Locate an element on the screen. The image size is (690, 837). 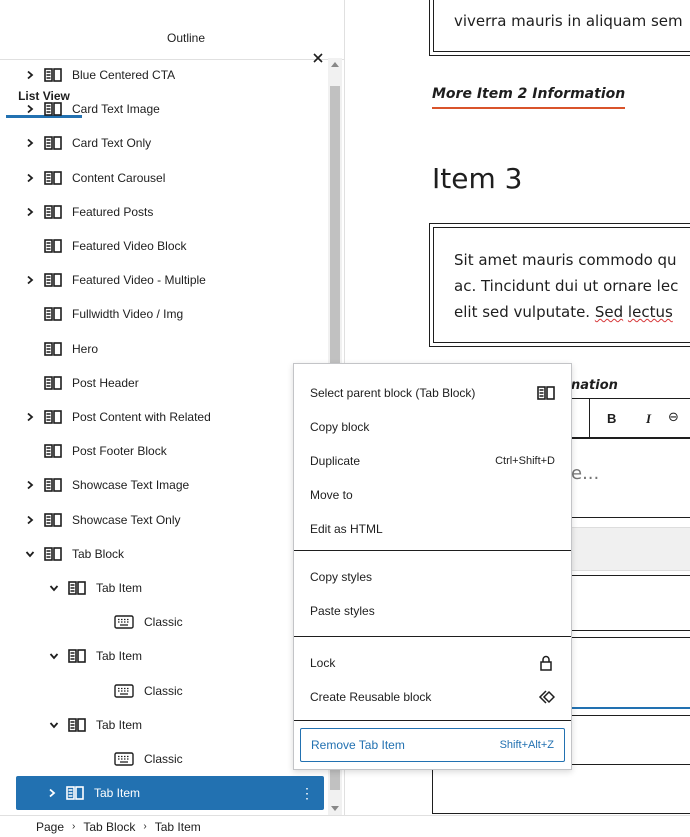
paragraph-text: elit sed vulputate. is located at coordinates (524, 312).